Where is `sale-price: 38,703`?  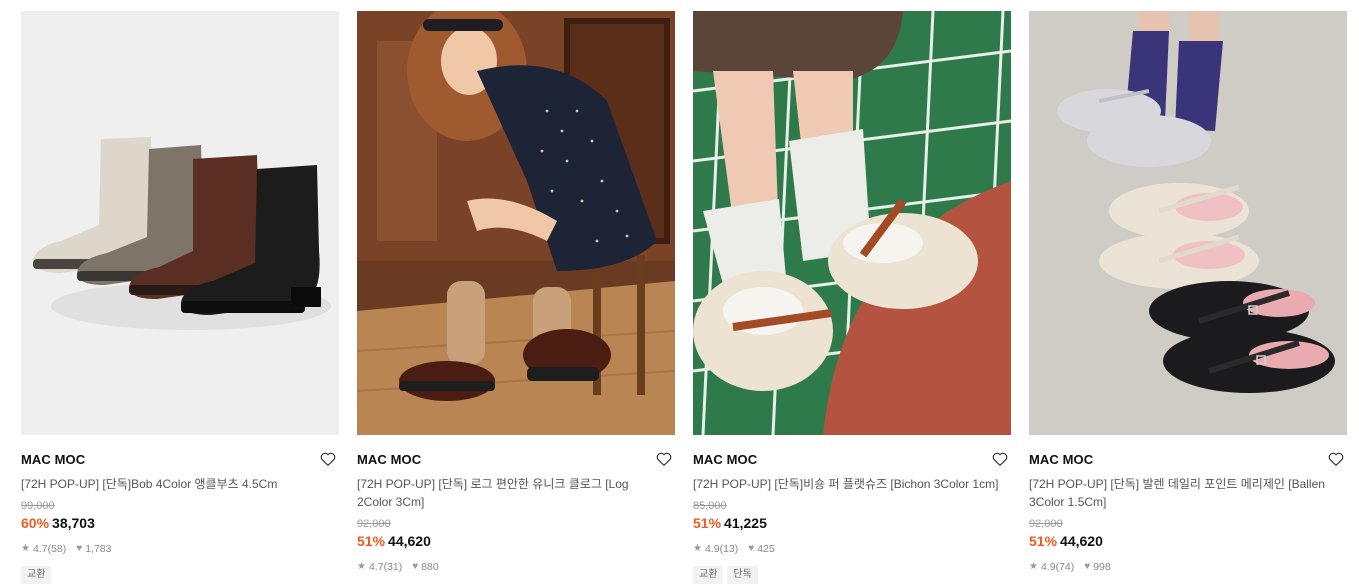
sale-price: 38,703 is located at coordinates (73, 523).